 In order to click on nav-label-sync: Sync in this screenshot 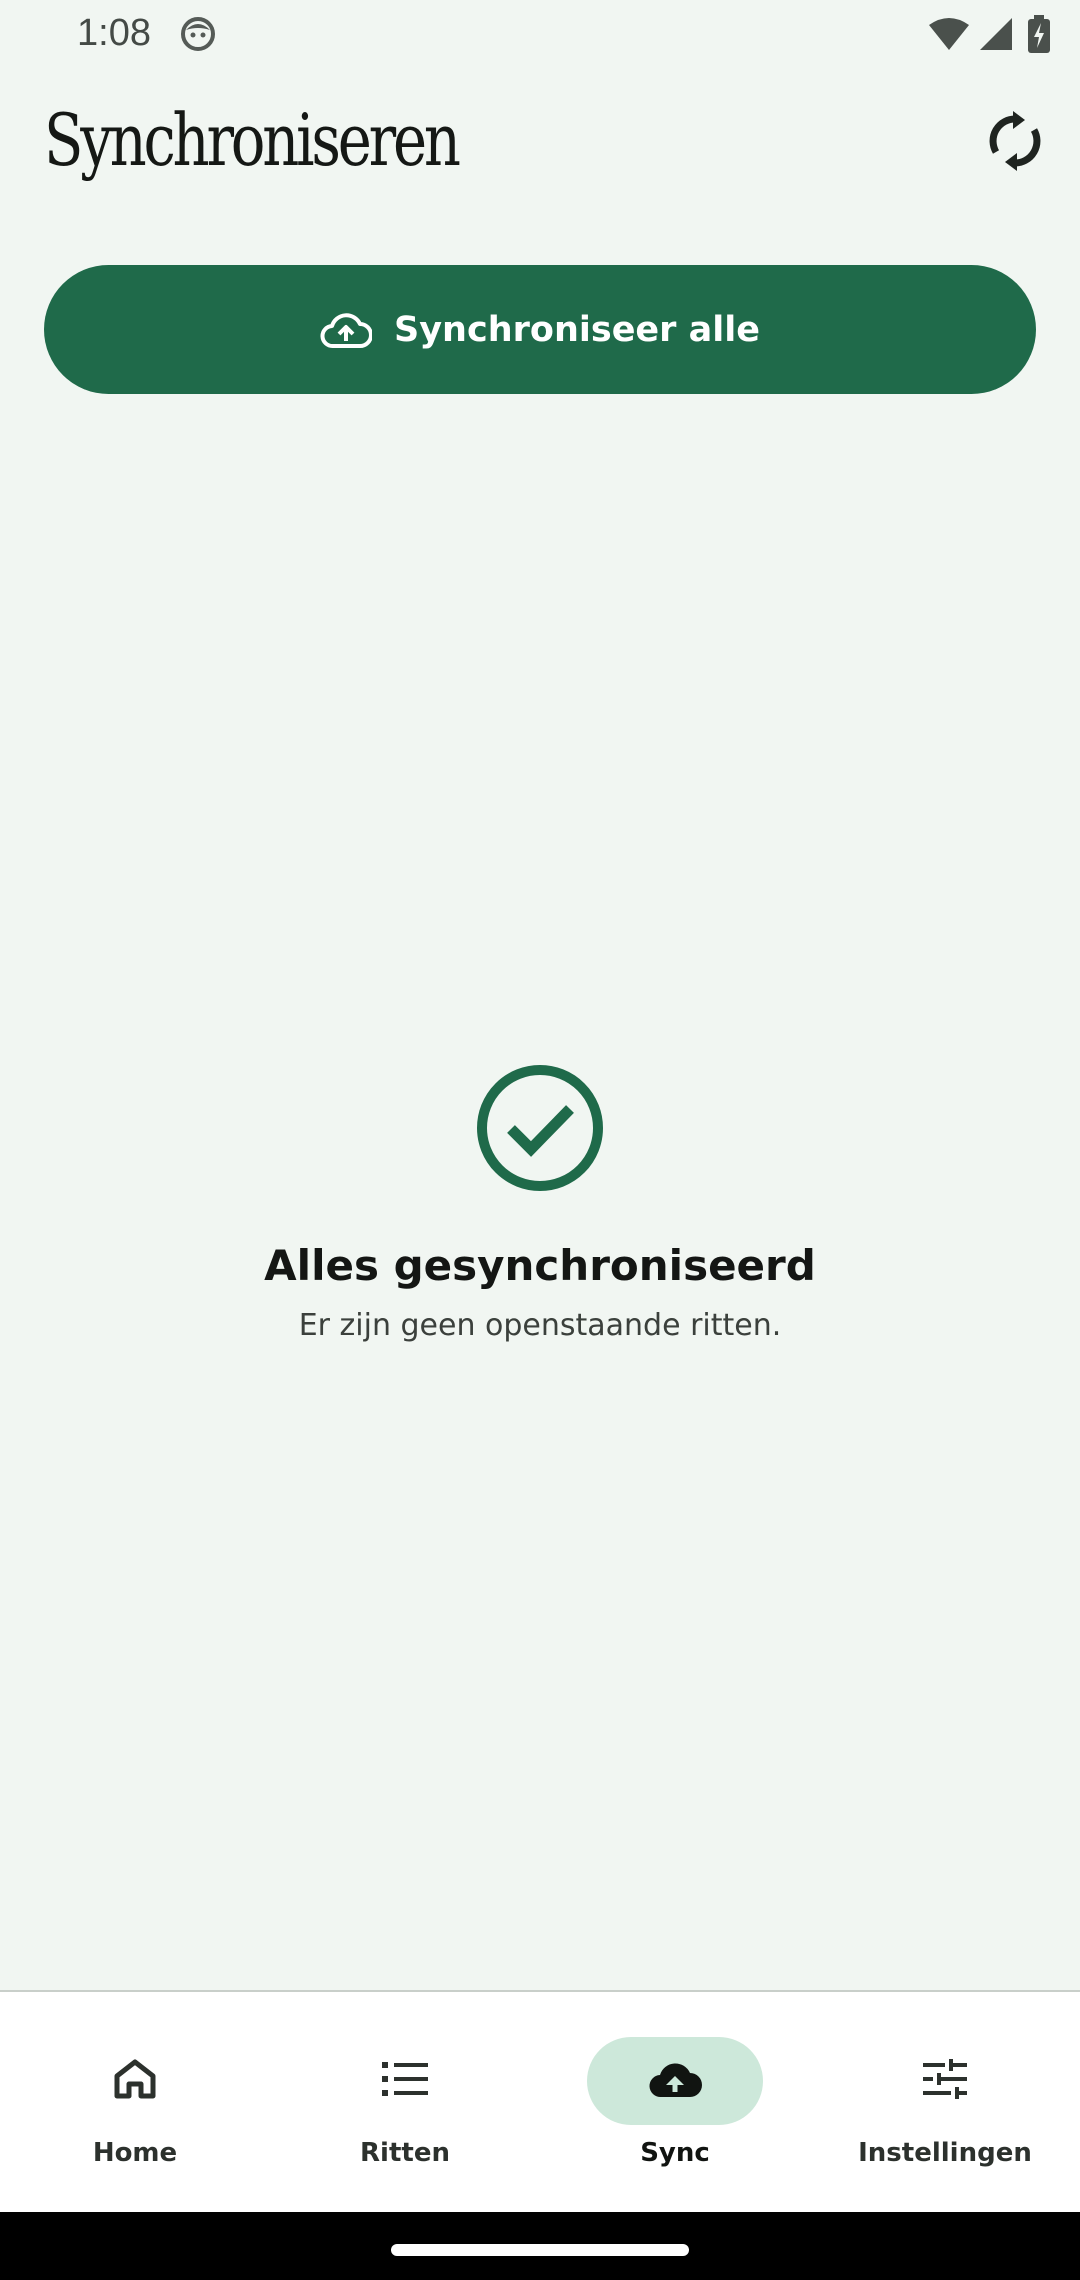, I will do `click(675, 2153)`.